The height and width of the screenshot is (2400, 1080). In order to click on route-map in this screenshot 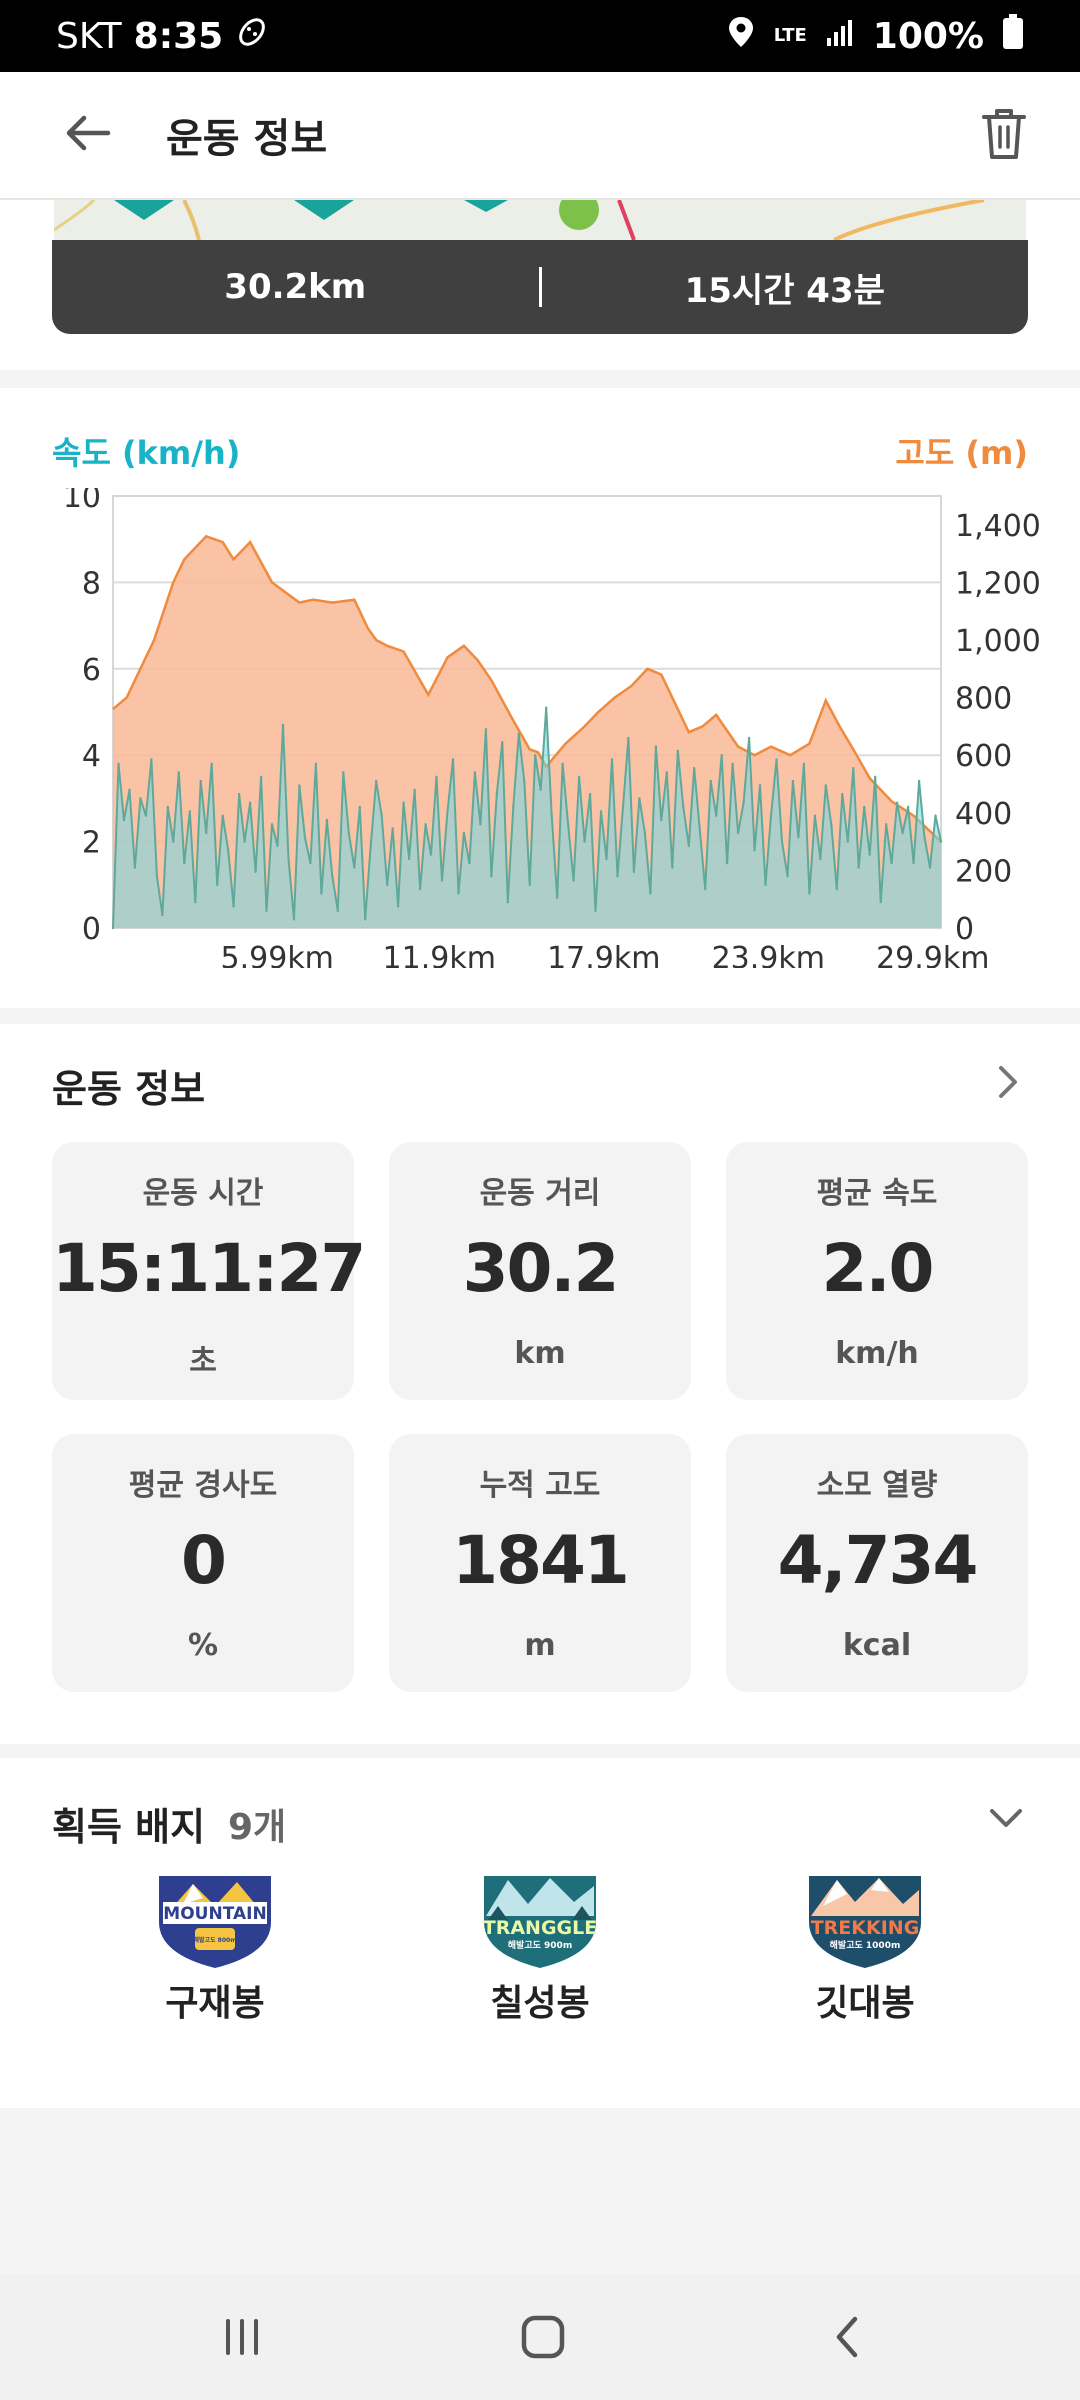, I will do `click(540, 220)`.